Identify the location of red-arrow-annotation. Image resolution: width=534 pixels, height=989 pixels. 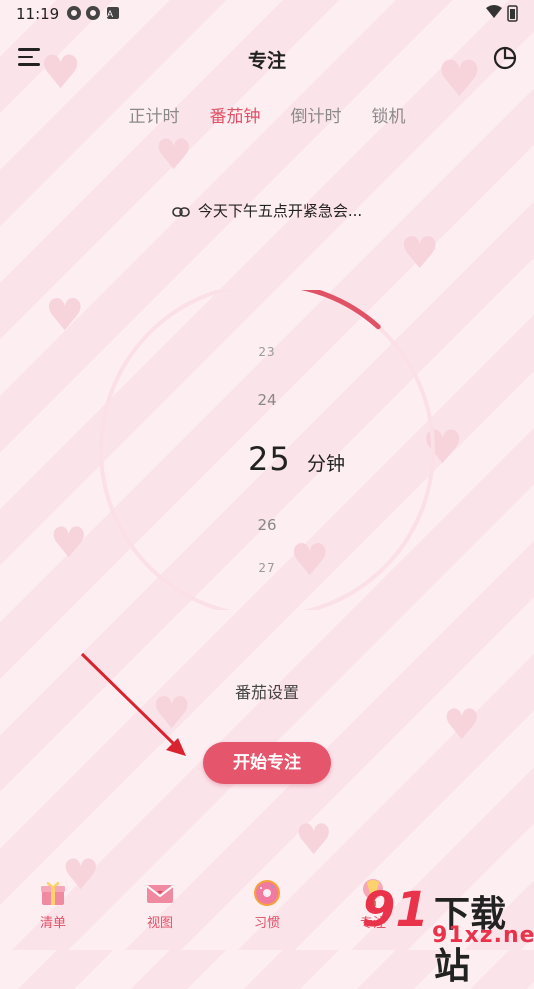
(133, 704).